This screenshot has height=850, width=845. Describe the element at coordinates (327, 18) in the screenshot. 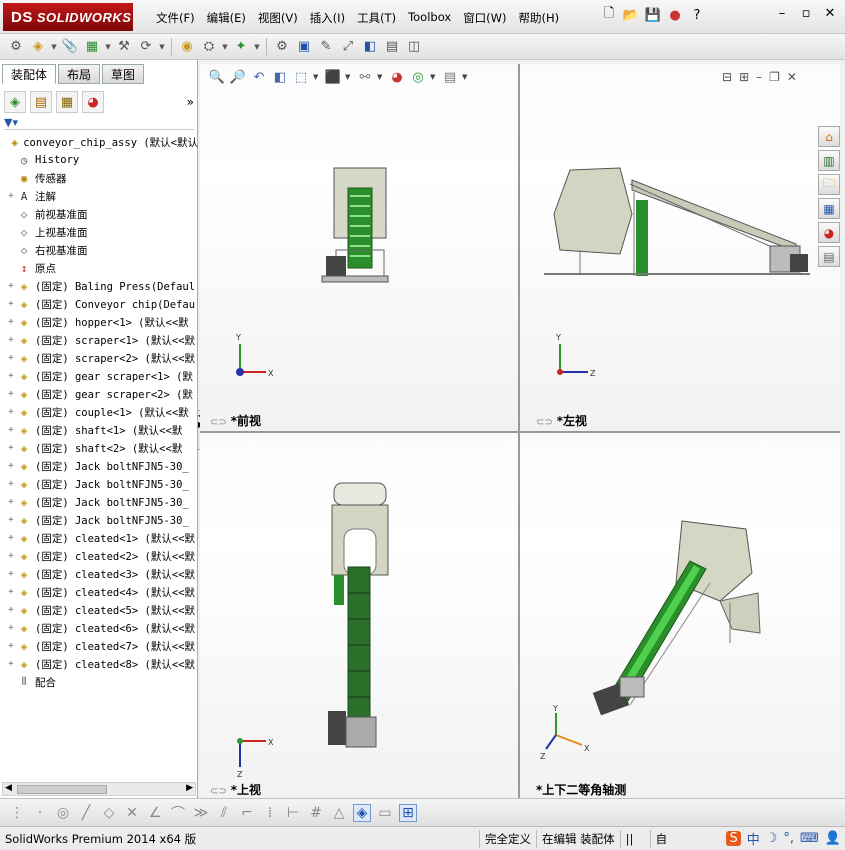

I see `menu-insert: 插入(I)` at that location.